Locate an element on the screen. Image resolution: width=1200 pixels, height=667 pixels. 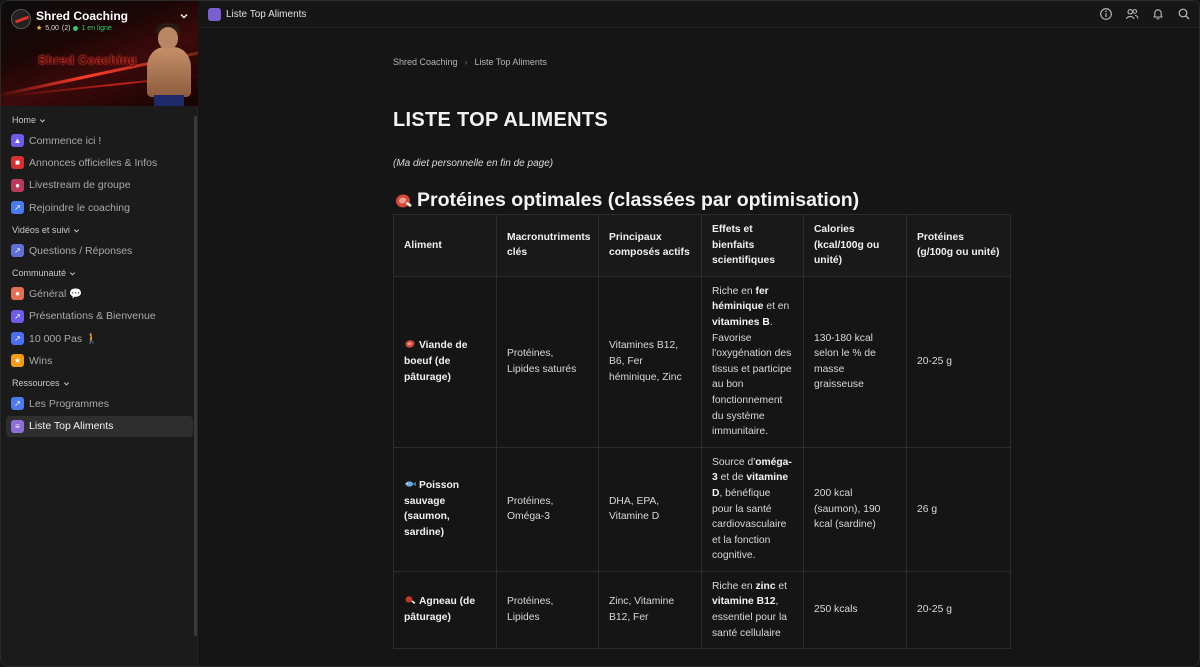
sidebar-item: ★ Wins is located at coordinates (99, 360).